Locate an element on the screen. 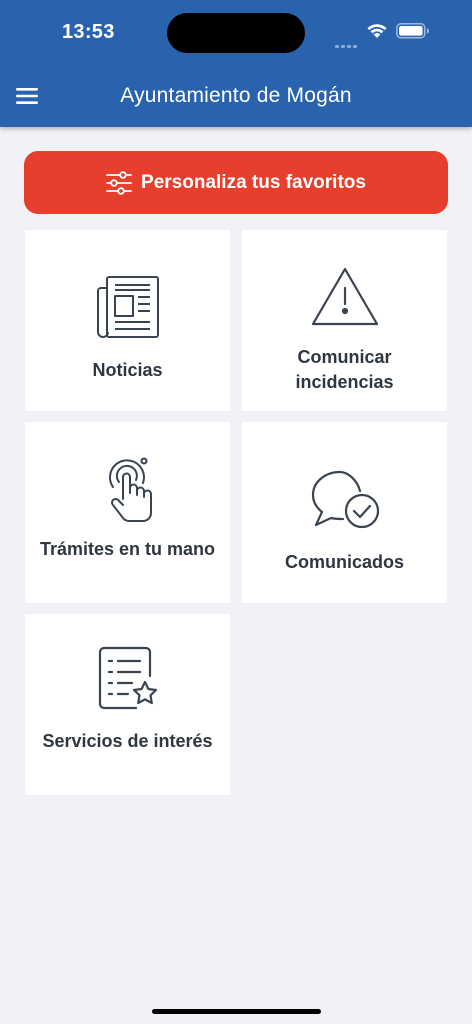 The image size is (472, 1024). tile-label: Noticias is located at coordinates (127, 370).